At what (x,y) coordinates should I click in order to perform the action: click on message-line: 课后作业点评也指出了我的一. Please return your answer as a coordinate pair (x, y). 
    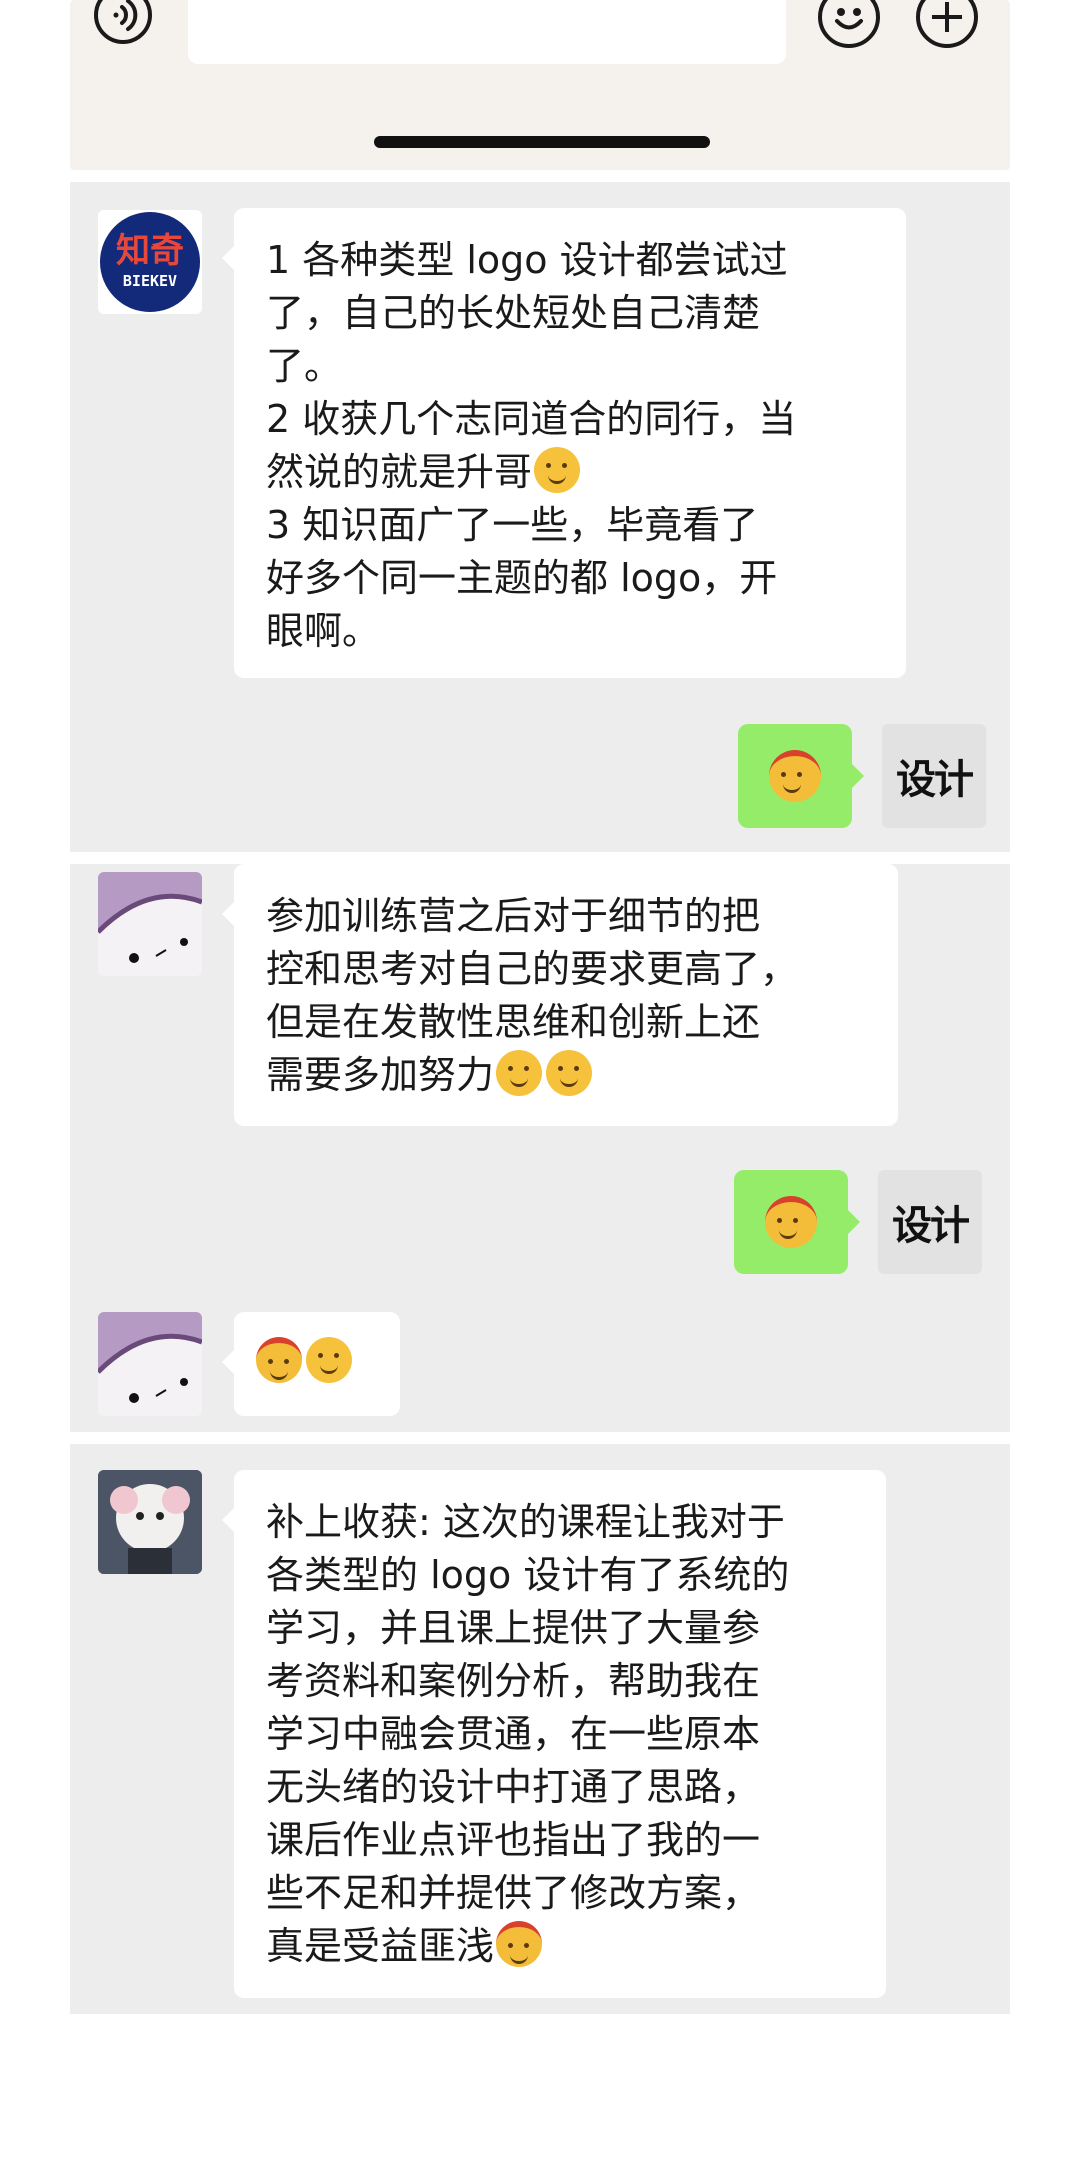
    Looking at the image, I should click on (513, 1840).